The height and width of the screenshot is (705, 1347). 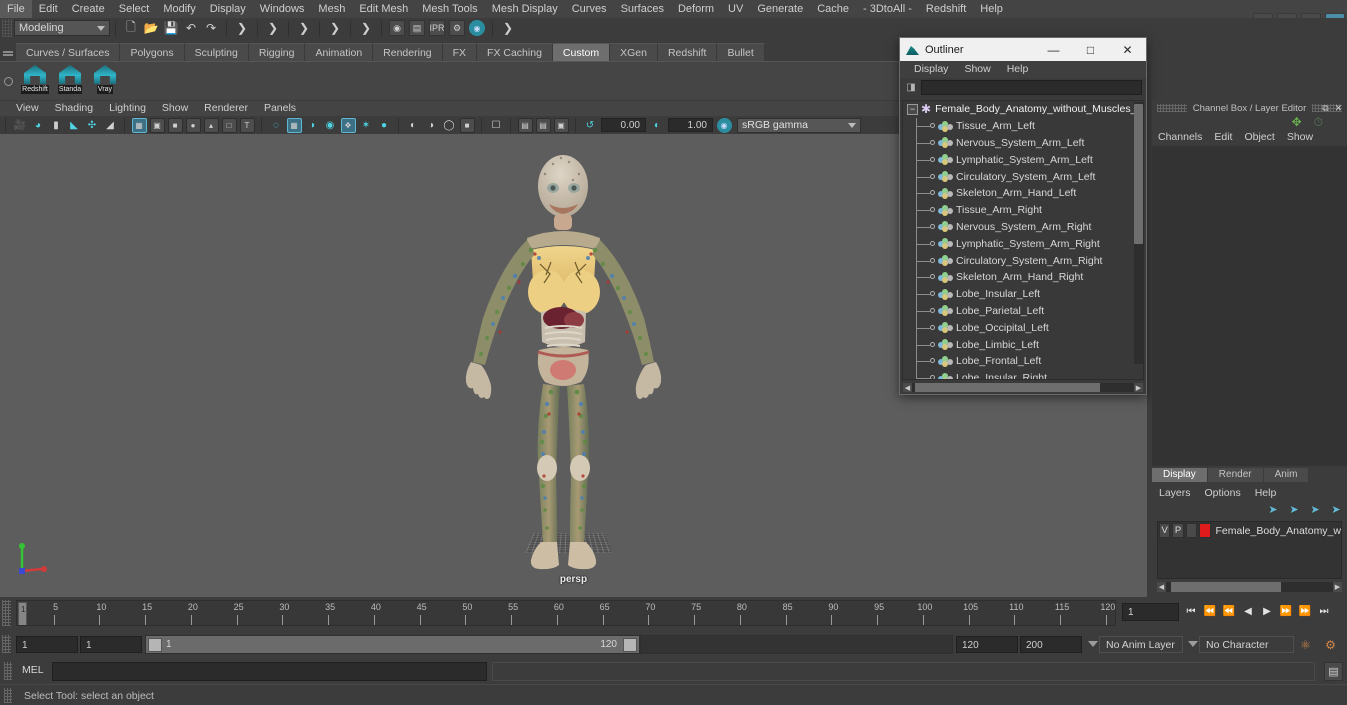 I want to click on help-line-gripper, so click(x=8, y=695).